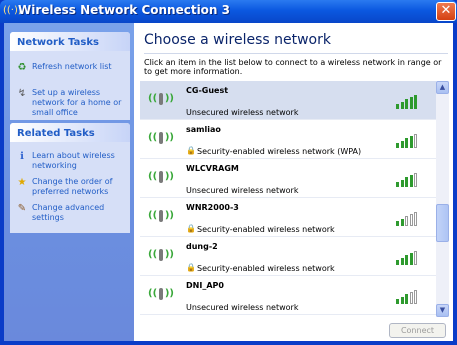 This screenshot has height=345, width=457. Describe the element at coordinates (288, 178) in the screenshot. I see `network-item: (()) WLCVRAGM Unsecured wireless network` at that location.